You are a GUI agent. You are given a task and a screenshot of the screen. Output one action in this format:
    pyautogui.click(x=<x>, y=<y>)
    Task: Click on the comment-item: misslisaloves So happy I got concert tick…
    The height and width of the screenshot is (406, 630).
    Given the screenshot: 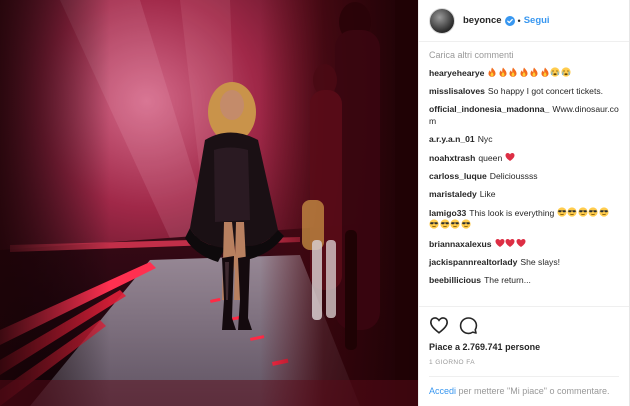 What is the action you would take?
    pyautogui.click(x=524, y=92)
    